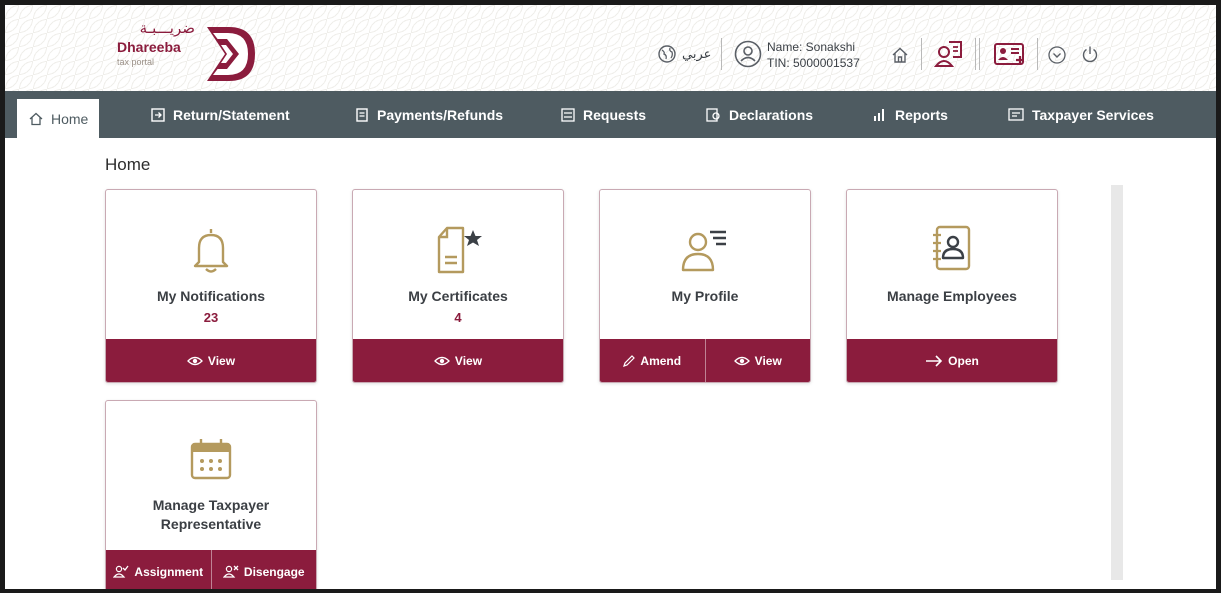 This screenshot has height=593, width=1221. Describe the element at coordinates (458, 249) in the screenshot. I see `certificate-icon` at that location.